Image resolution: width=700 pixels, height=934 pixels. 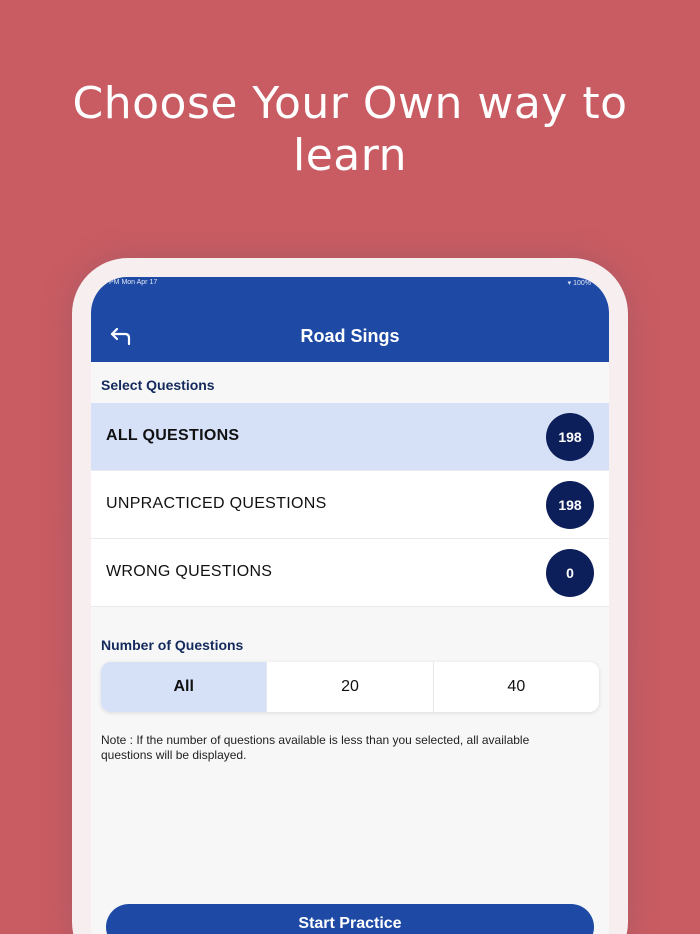 What do you see at coordinates (350, 919) in the screenshot?
I see `start-practice-button: Start Practice` at bounding box center [350, 919].